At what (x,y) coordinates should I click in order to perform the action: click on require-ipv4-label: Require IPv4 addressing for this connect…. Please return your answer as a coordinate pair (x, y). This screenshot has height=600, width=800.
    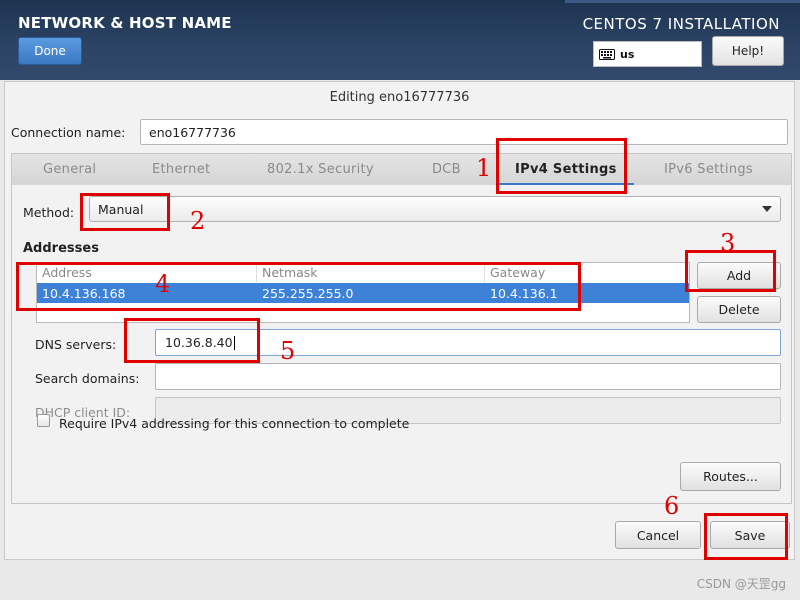
    Looking at the image, I should click on (234, 423).